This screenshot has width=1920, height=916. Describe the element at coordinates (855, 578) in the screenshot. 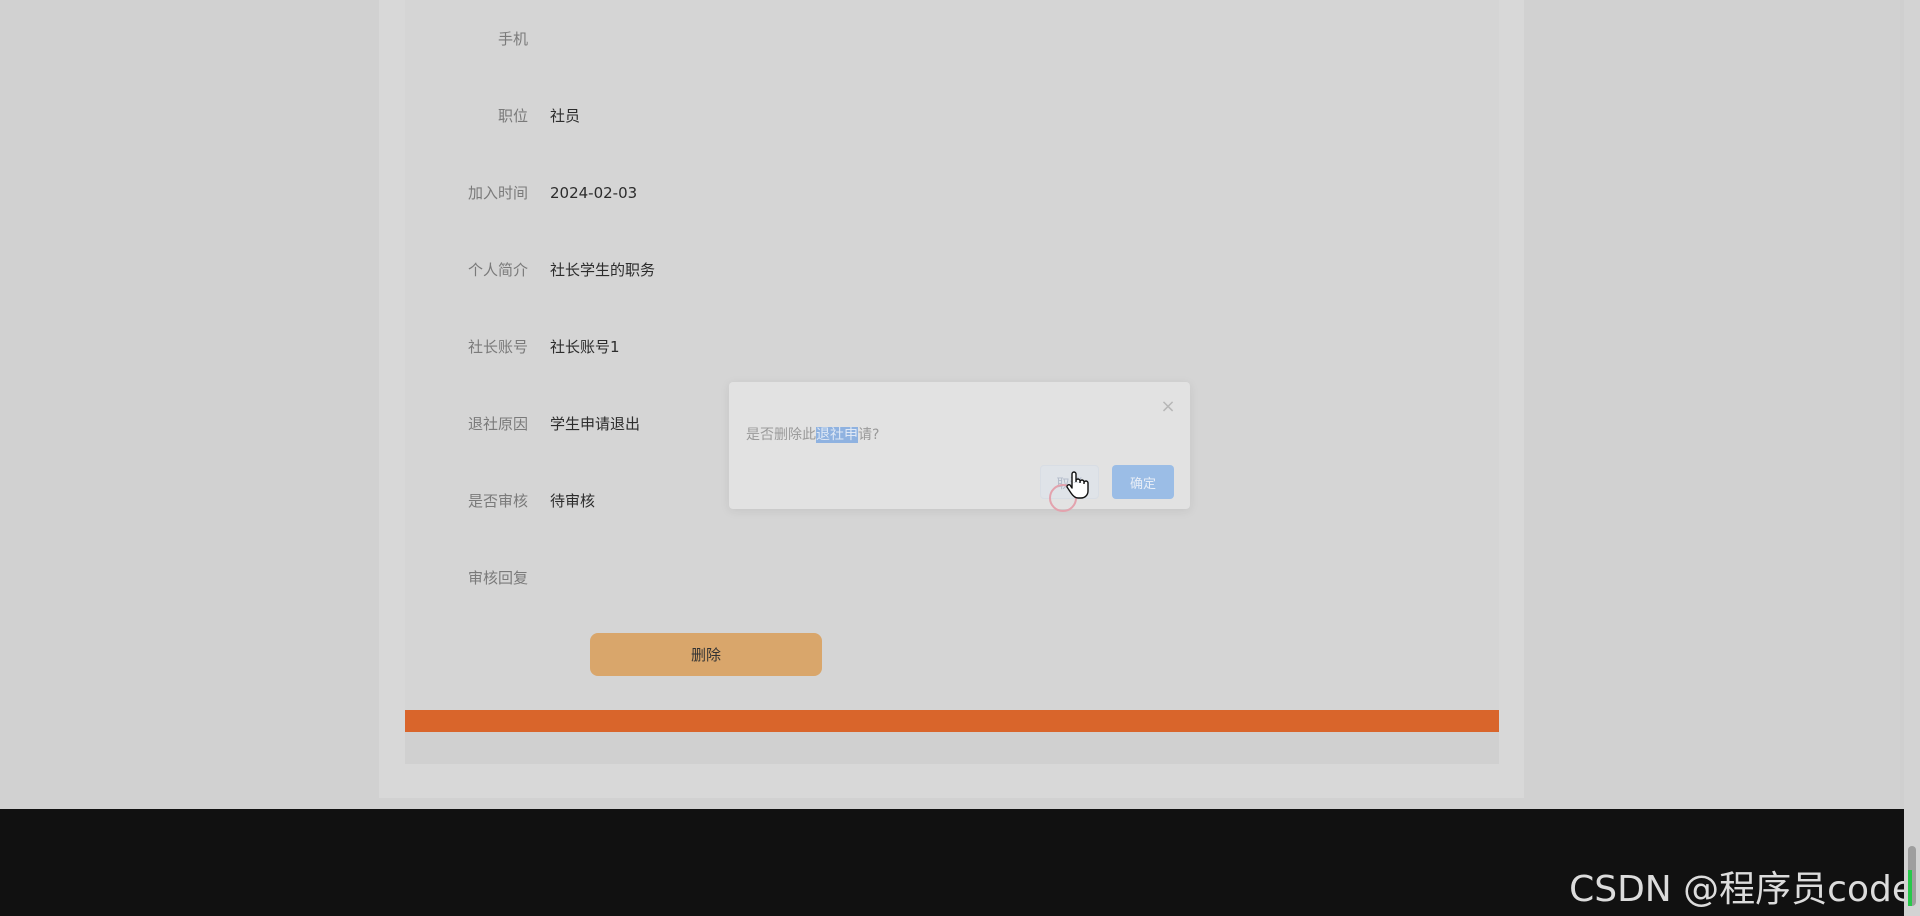

I see `field-row-review-reply: 审核回复` at that location.